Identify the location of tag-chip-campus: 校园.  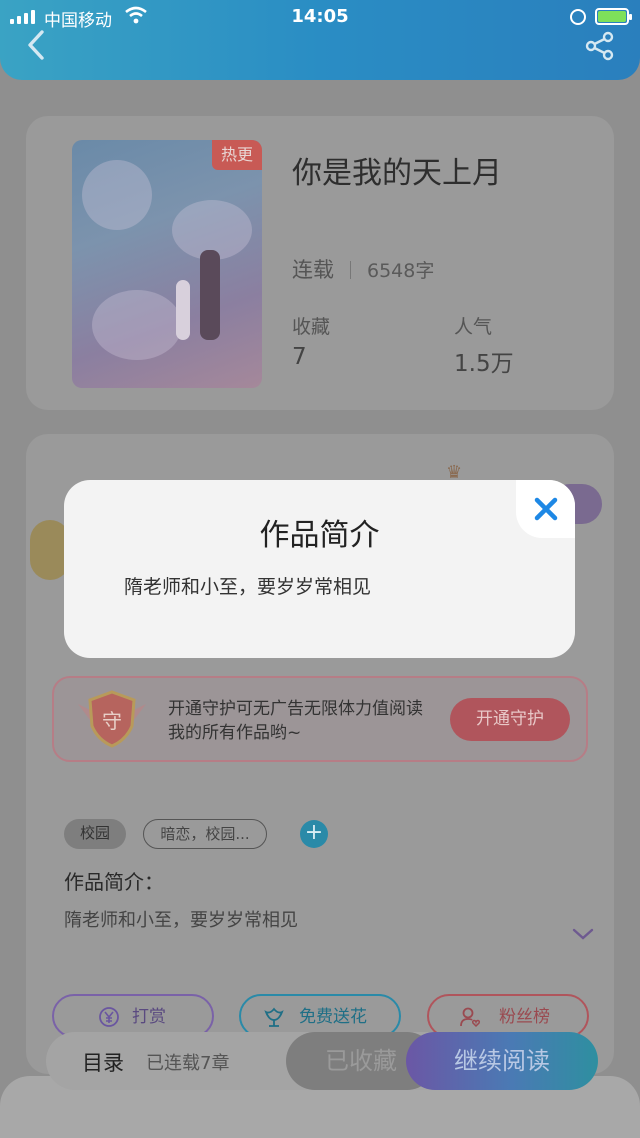
(95, 834).